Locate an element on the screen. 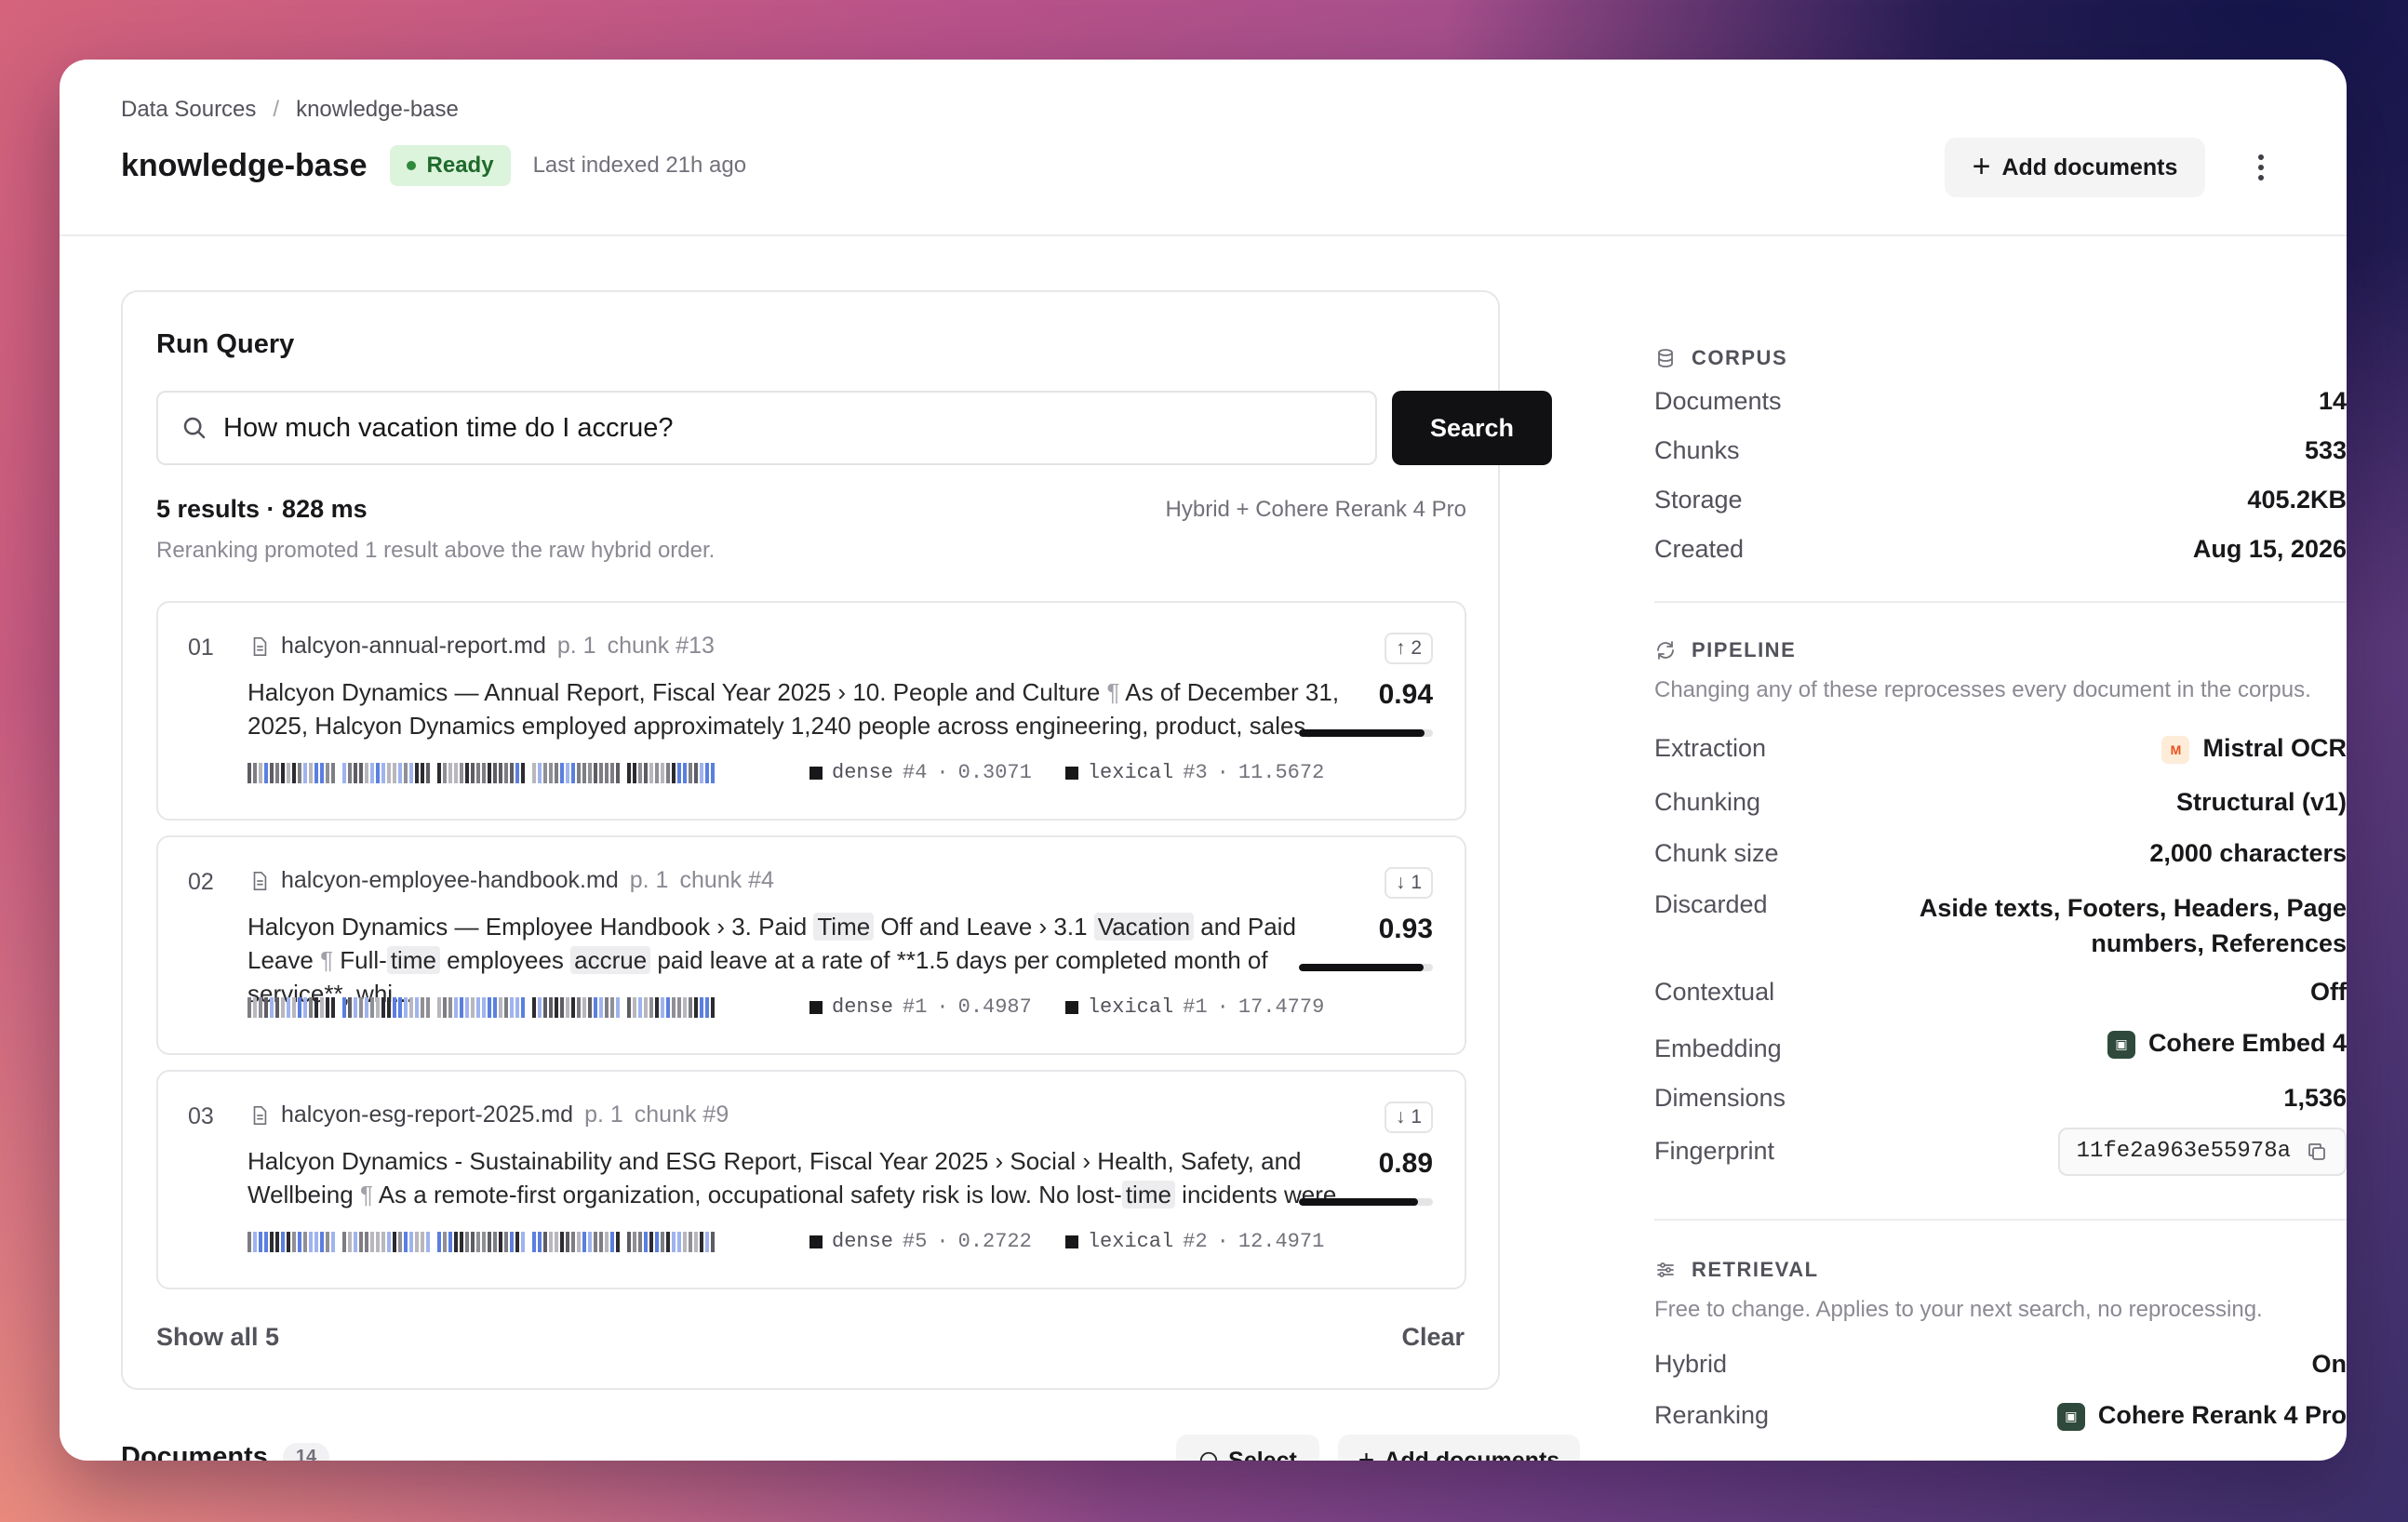  dense-score: 0.4987 is located at coordinates (995, 1007).